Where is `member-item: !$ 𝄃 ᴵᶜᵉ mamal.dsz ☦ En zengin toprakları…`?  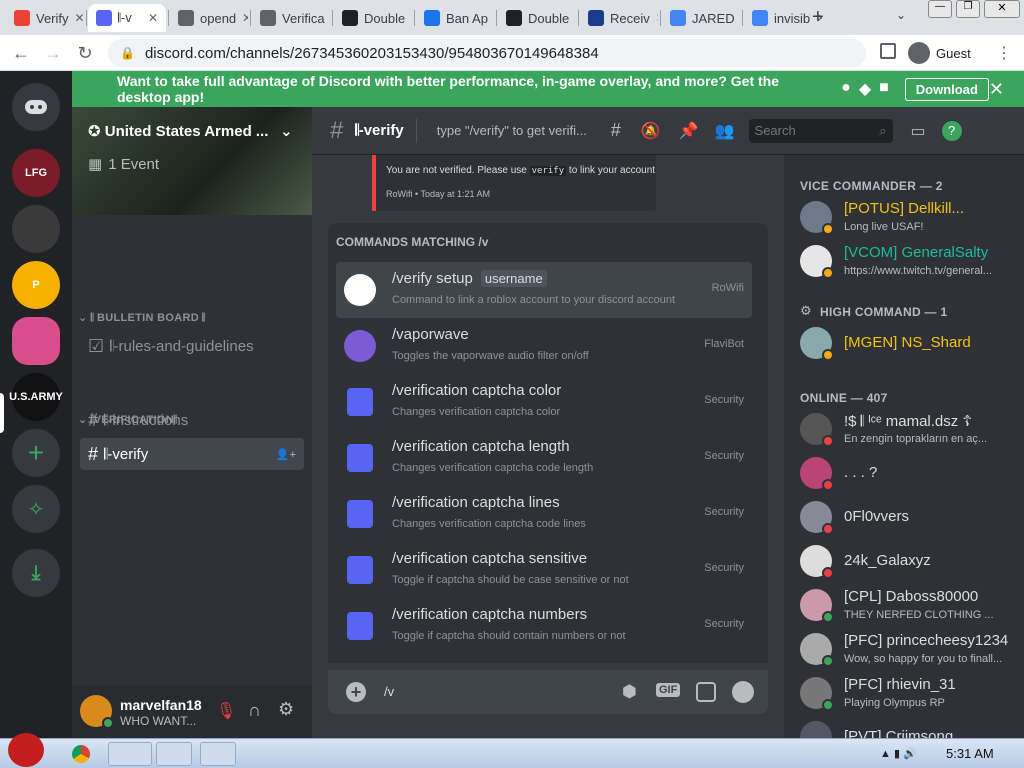
member-item: !$ 𝄃 ᴵᶜᵉ mamal.dsz ☦ En zengin toprakları… is located at coordinates (910, 433).